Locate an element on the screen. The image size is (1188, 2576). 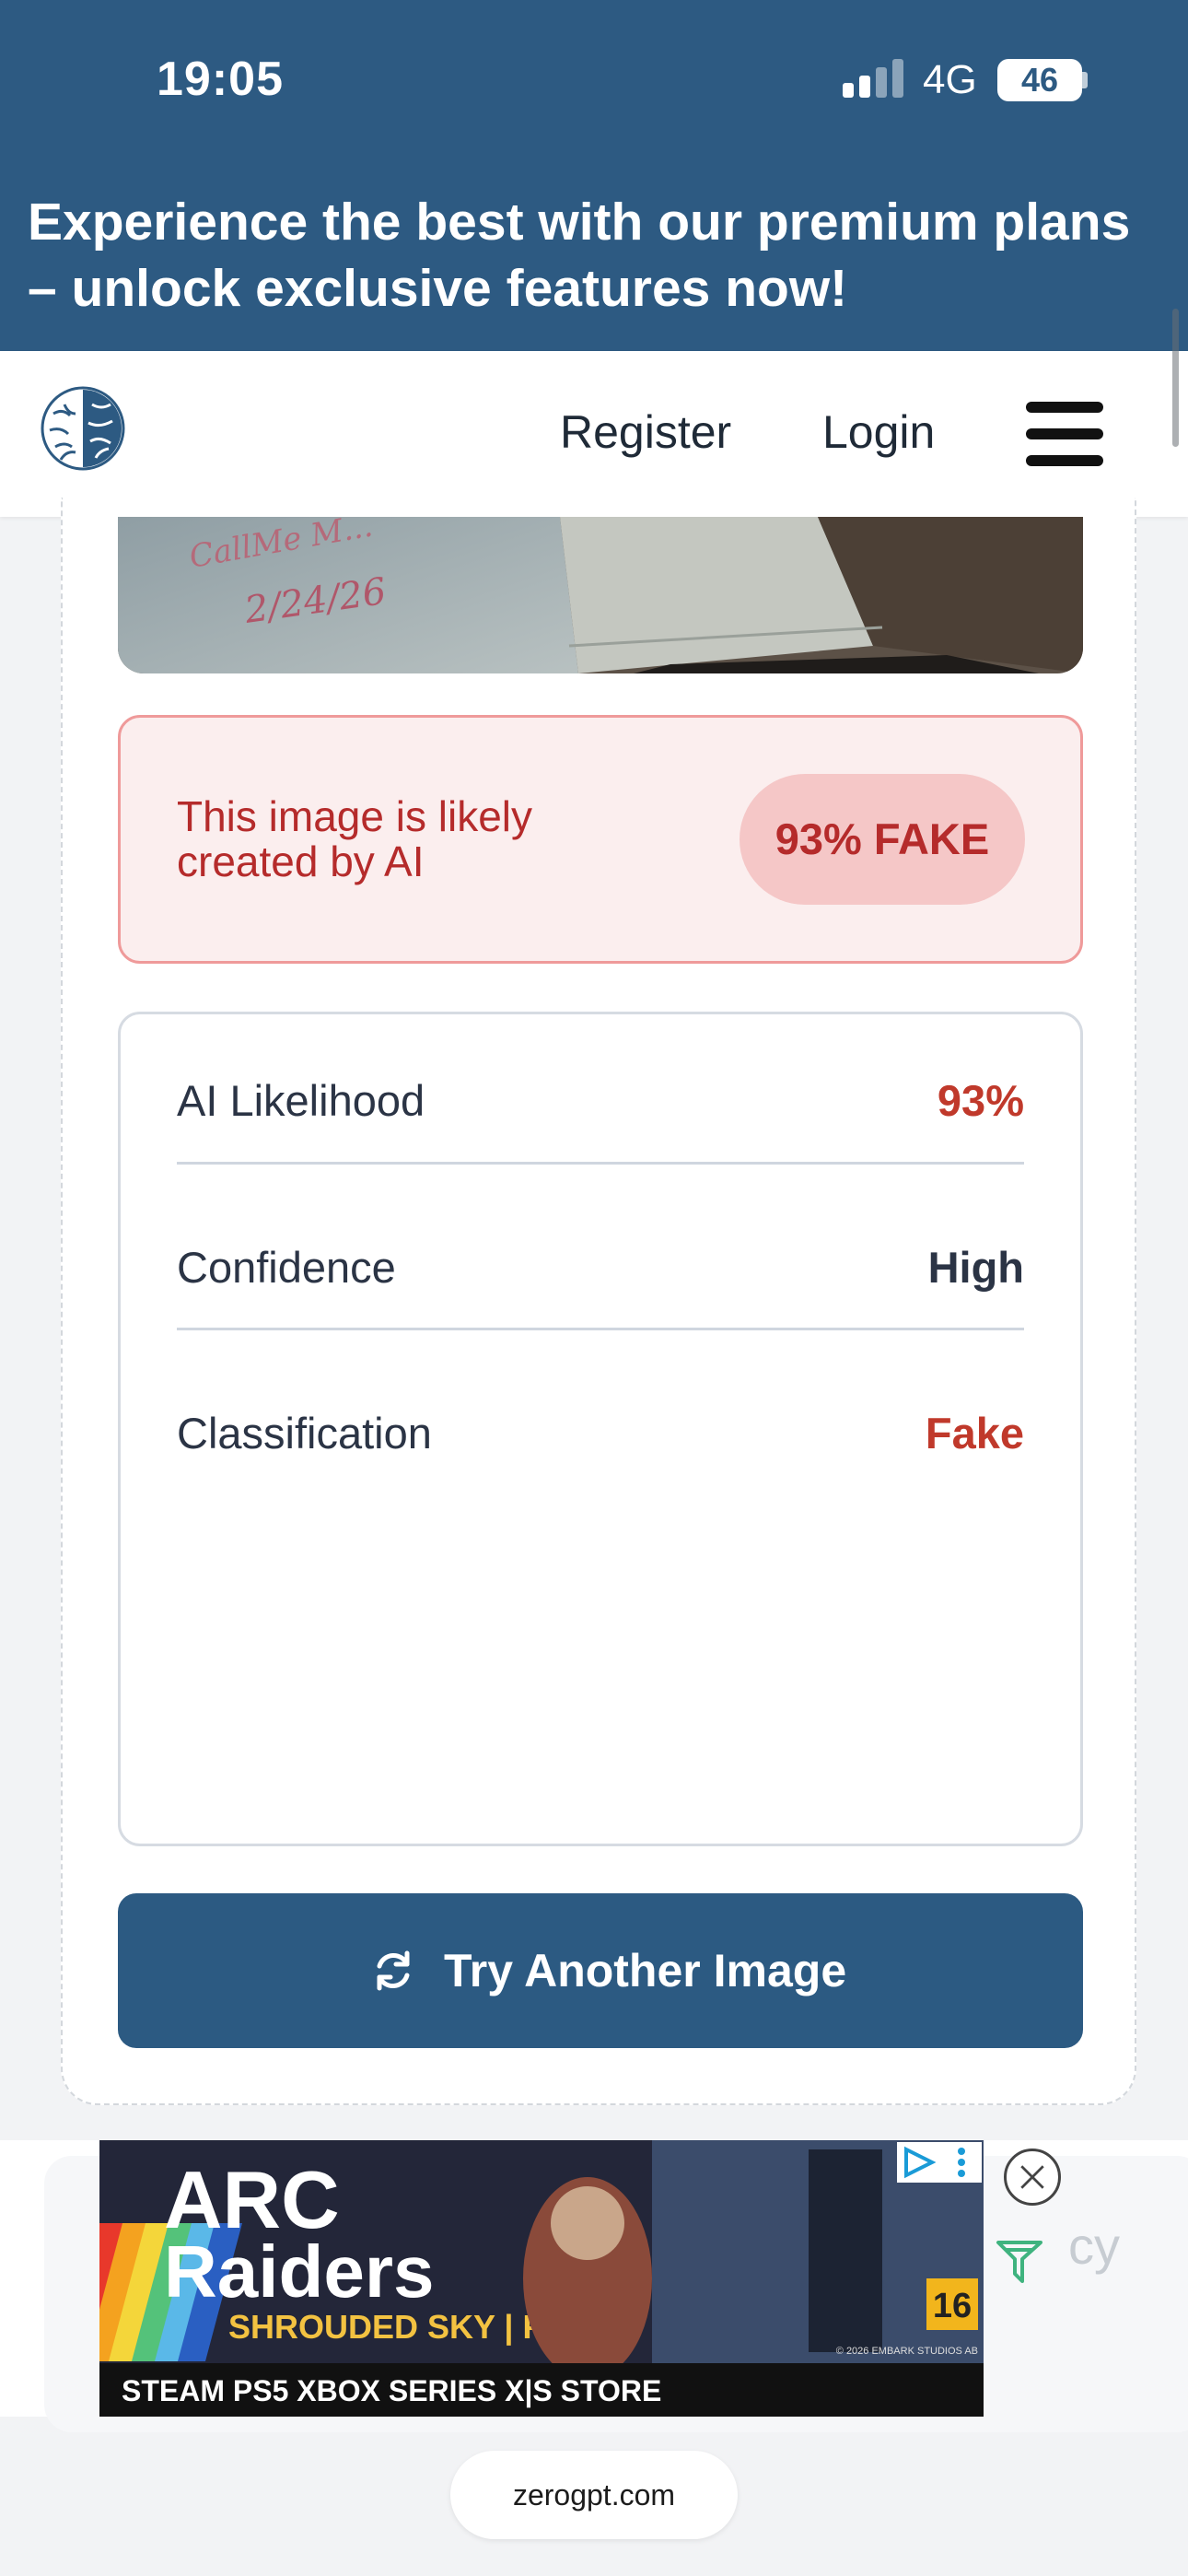
ad-feedback-icon is located at coordinates (1019, 2262).